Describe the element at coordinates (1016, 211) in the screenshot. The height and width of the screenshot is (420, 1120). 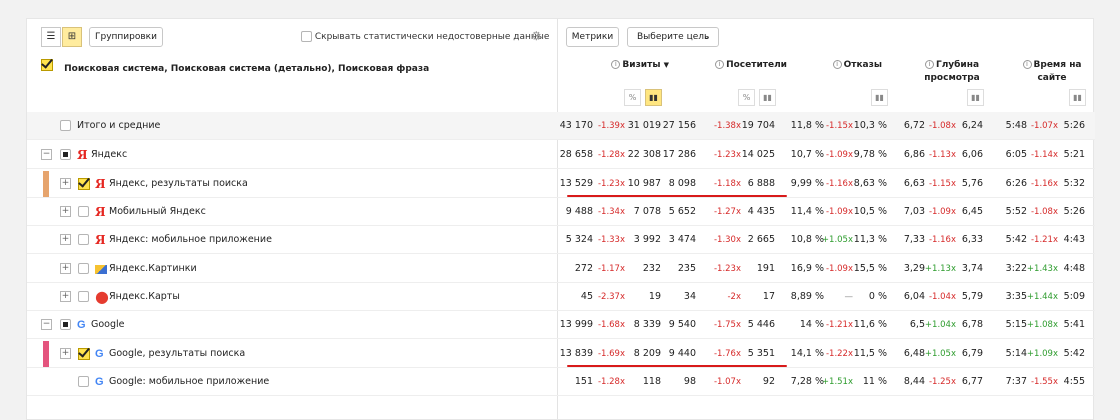
I see `cell-time: 5:52` at that location.